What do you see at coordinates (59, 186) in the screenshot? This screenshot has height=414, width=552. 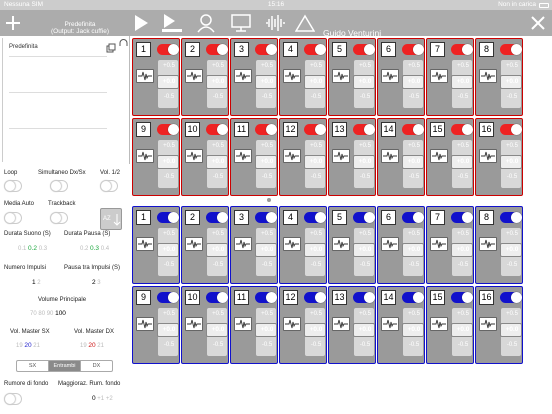 I see `simultaneo-toggle` at bounding box center [59, 186].